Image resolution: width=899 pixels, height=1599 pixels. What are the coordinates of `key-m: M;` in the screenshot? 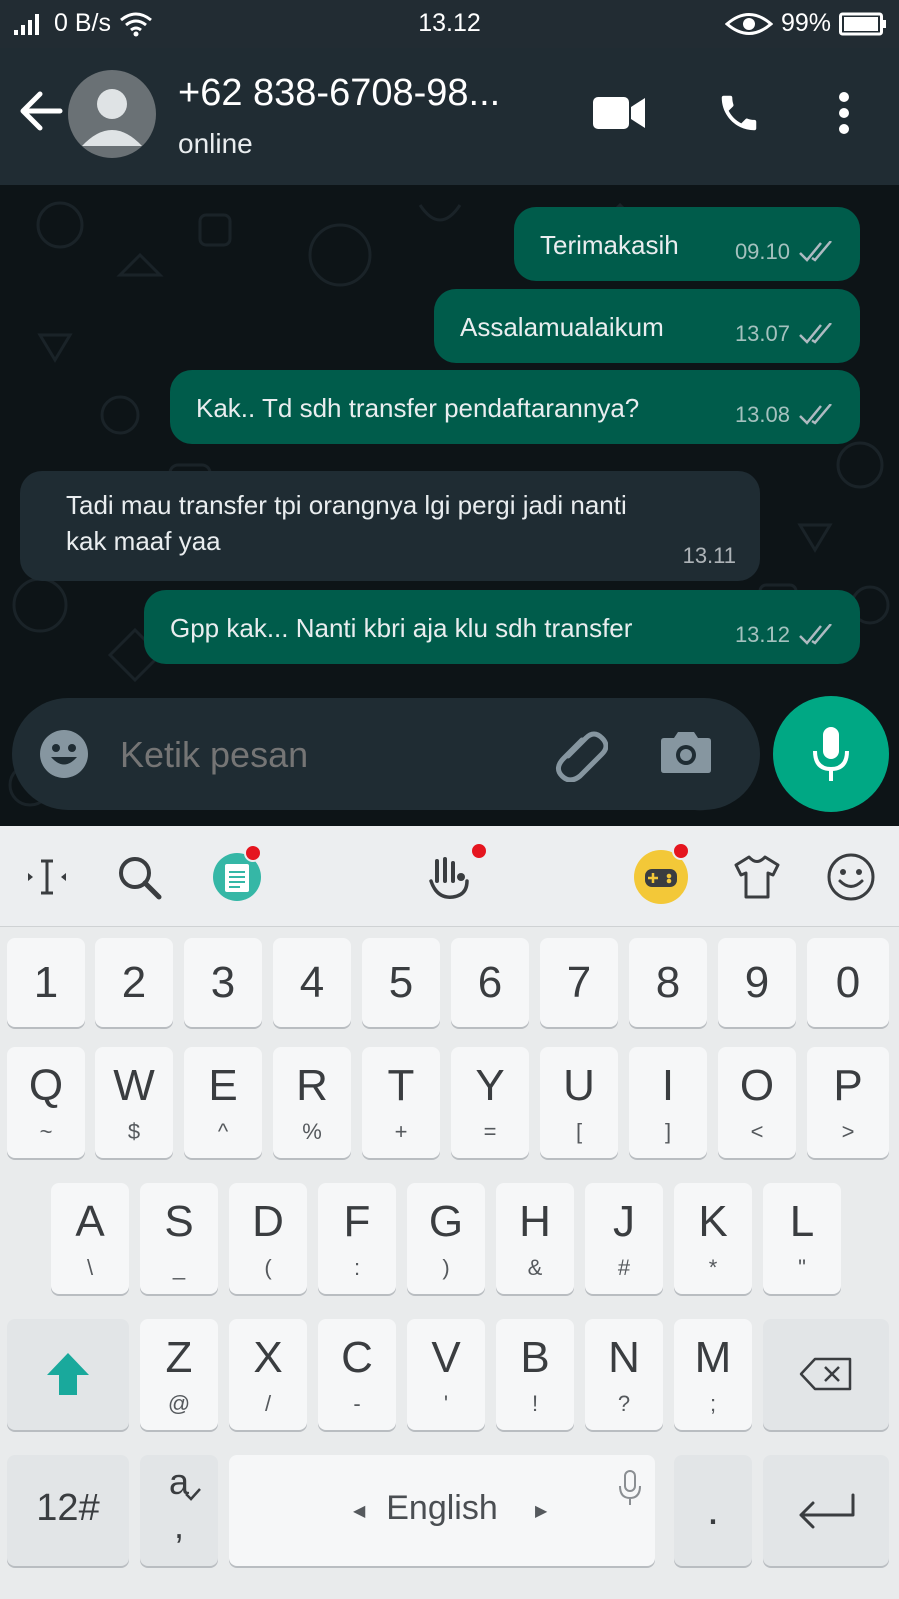 It's located at (713, 1374).